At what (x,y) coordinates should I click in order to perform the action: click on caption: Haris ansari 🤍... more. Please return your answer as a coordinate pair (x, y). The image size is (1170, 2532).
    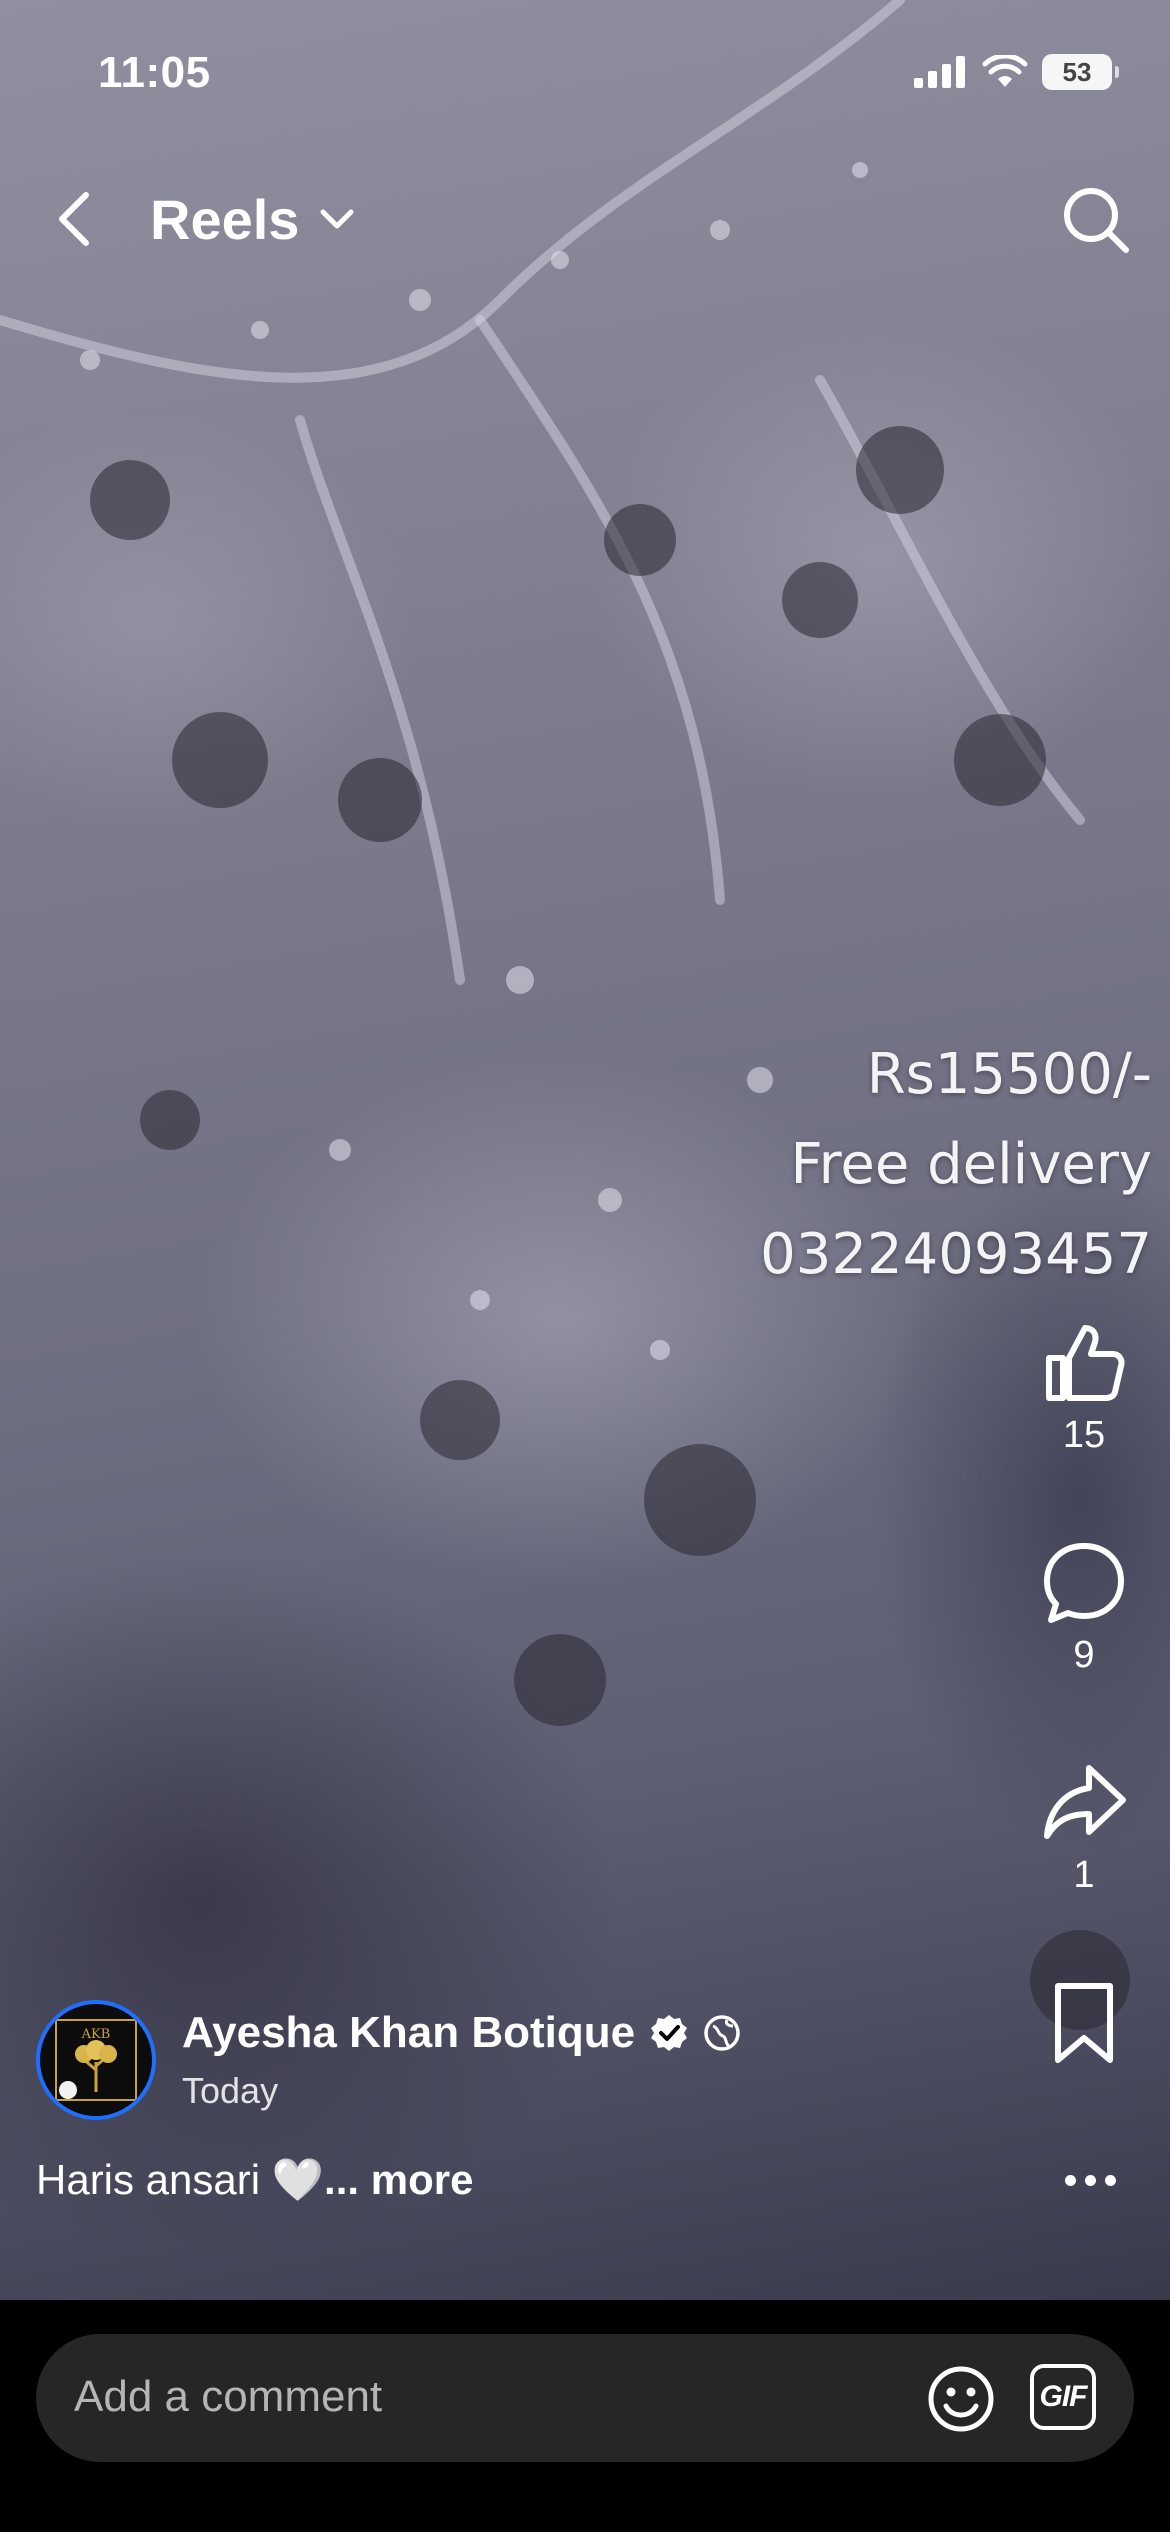
    Looking at the image, I should click on (254, 2180).